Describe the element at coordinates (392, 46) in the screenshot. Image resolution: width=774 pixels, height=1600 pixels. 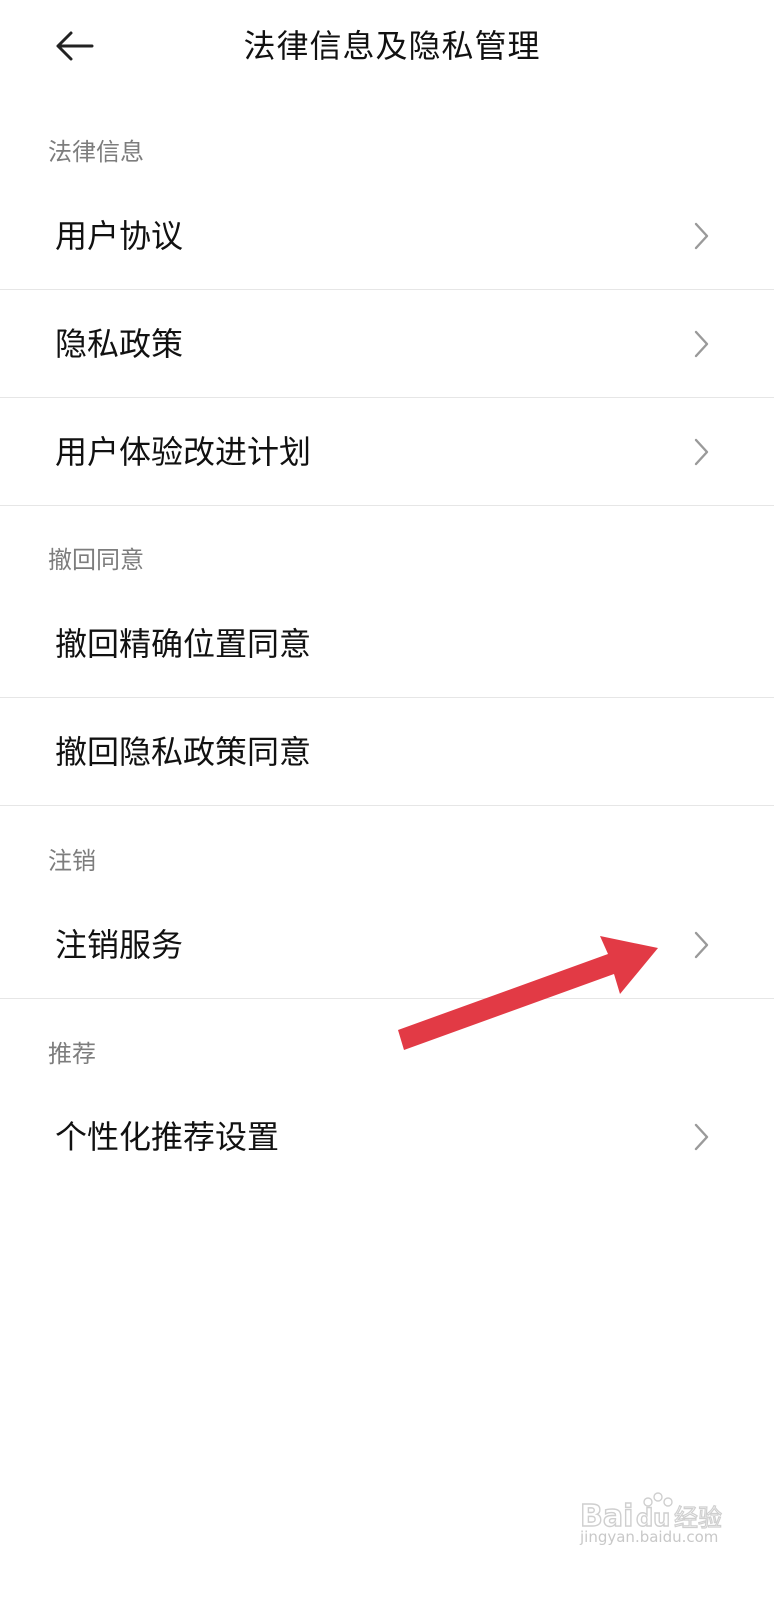
I see `page-title: 法律信息及隐私管理` at that location.